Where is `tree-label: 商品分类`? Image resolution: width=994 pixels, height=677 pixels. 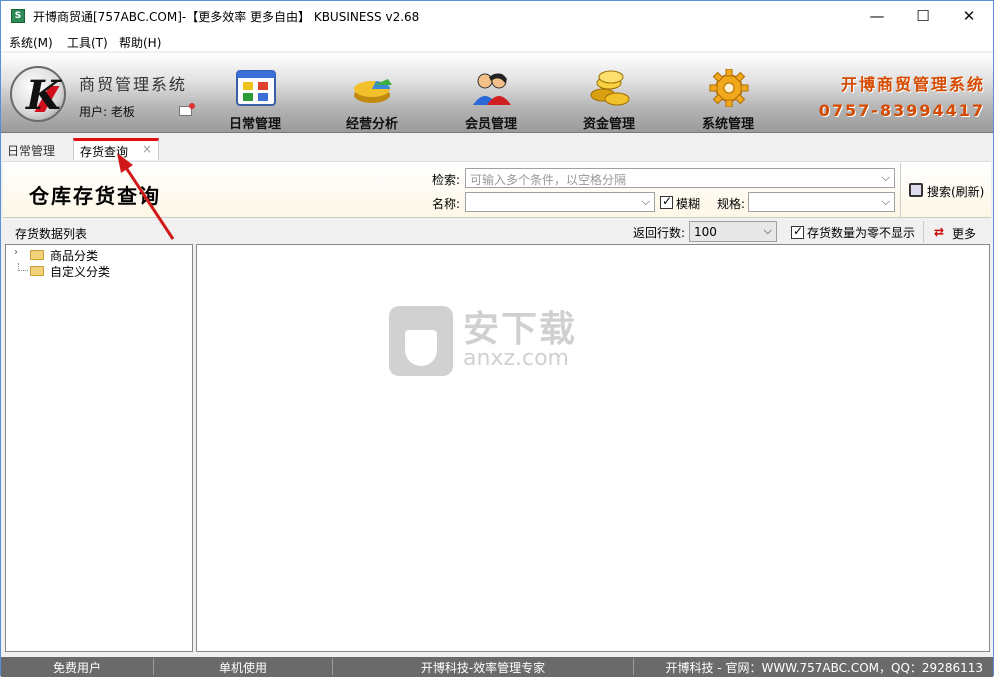 tree-label: 商品分类 is located at coordinates (74, 256).